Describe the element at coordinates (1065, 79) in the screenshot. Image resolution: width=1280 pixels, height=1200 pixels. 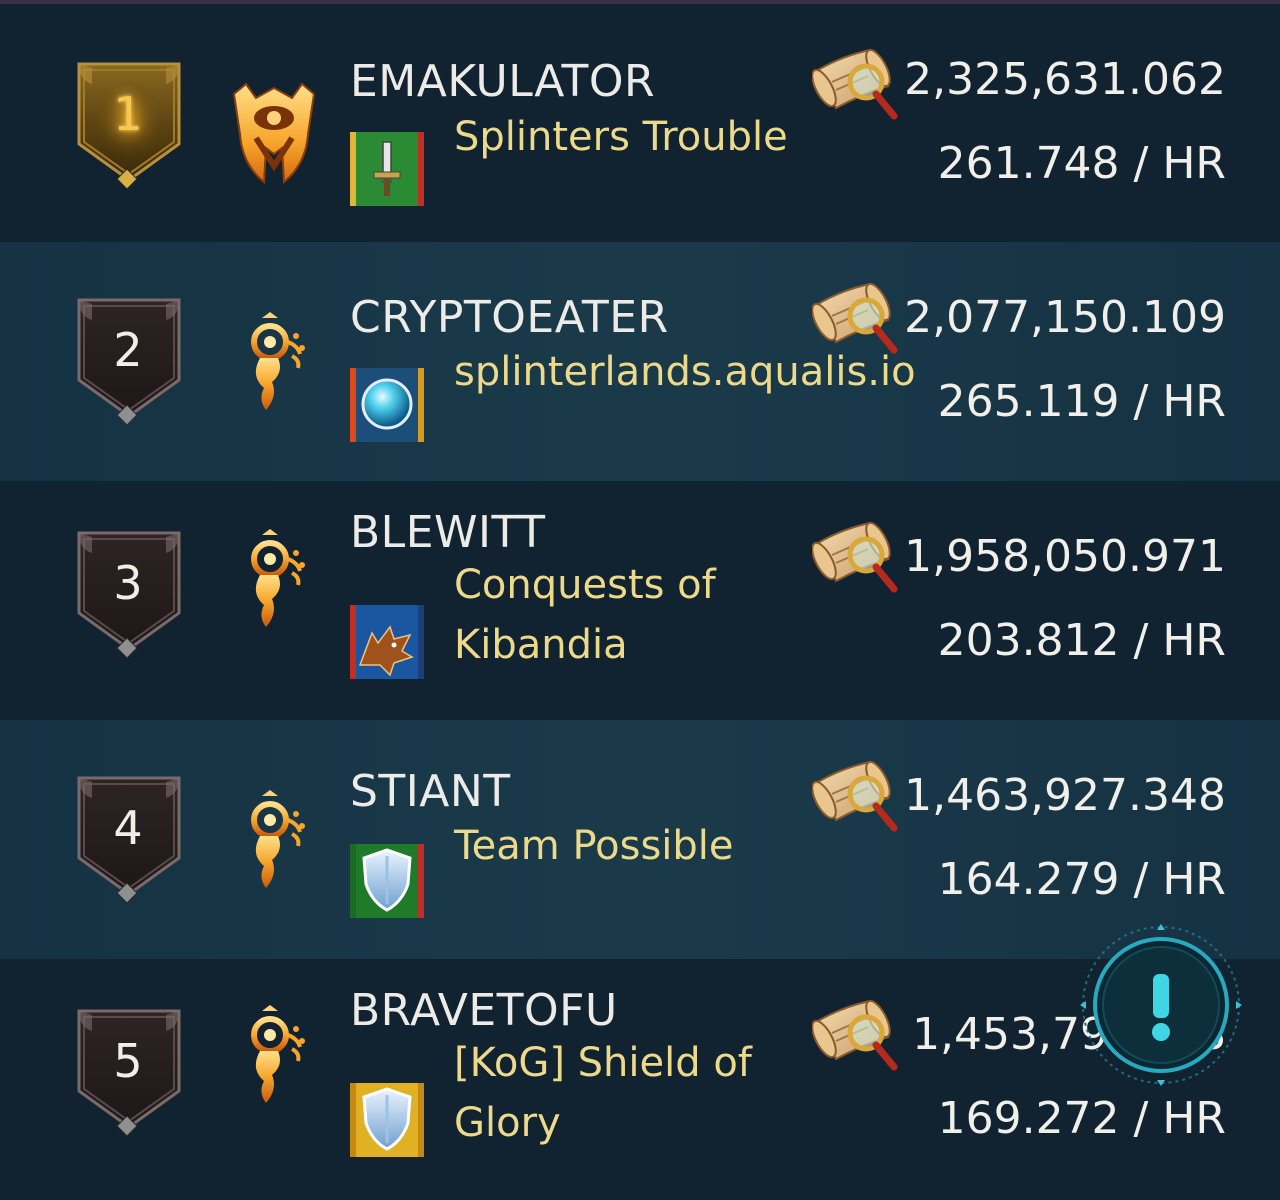
I see `score-value: 2,325,631.062` at that location.